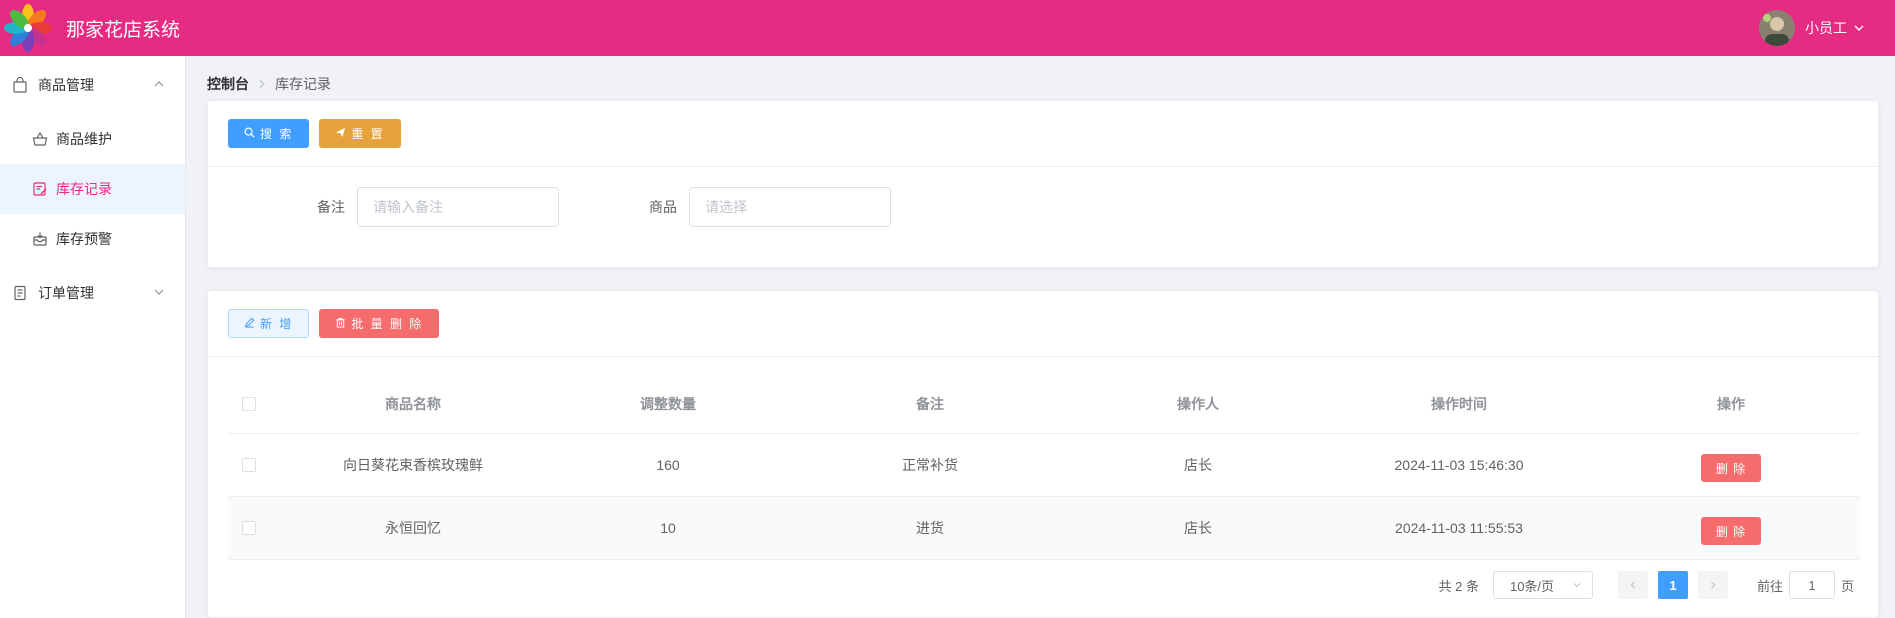 Image resolution: width=1895 pixels, height=618 pixels. Describe the element at coordinates (1043, 324) in the screenshot. I see `records-toolbar: 新 增 批 量 删 除` at that location.